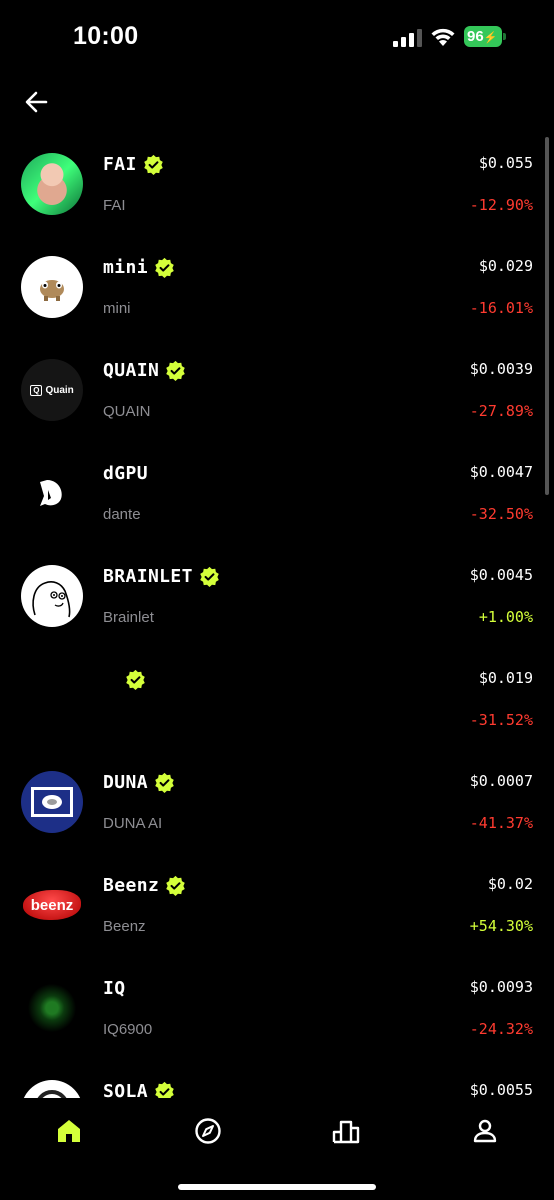  I want to click on token-price: $0.0039, so click(501, 369).